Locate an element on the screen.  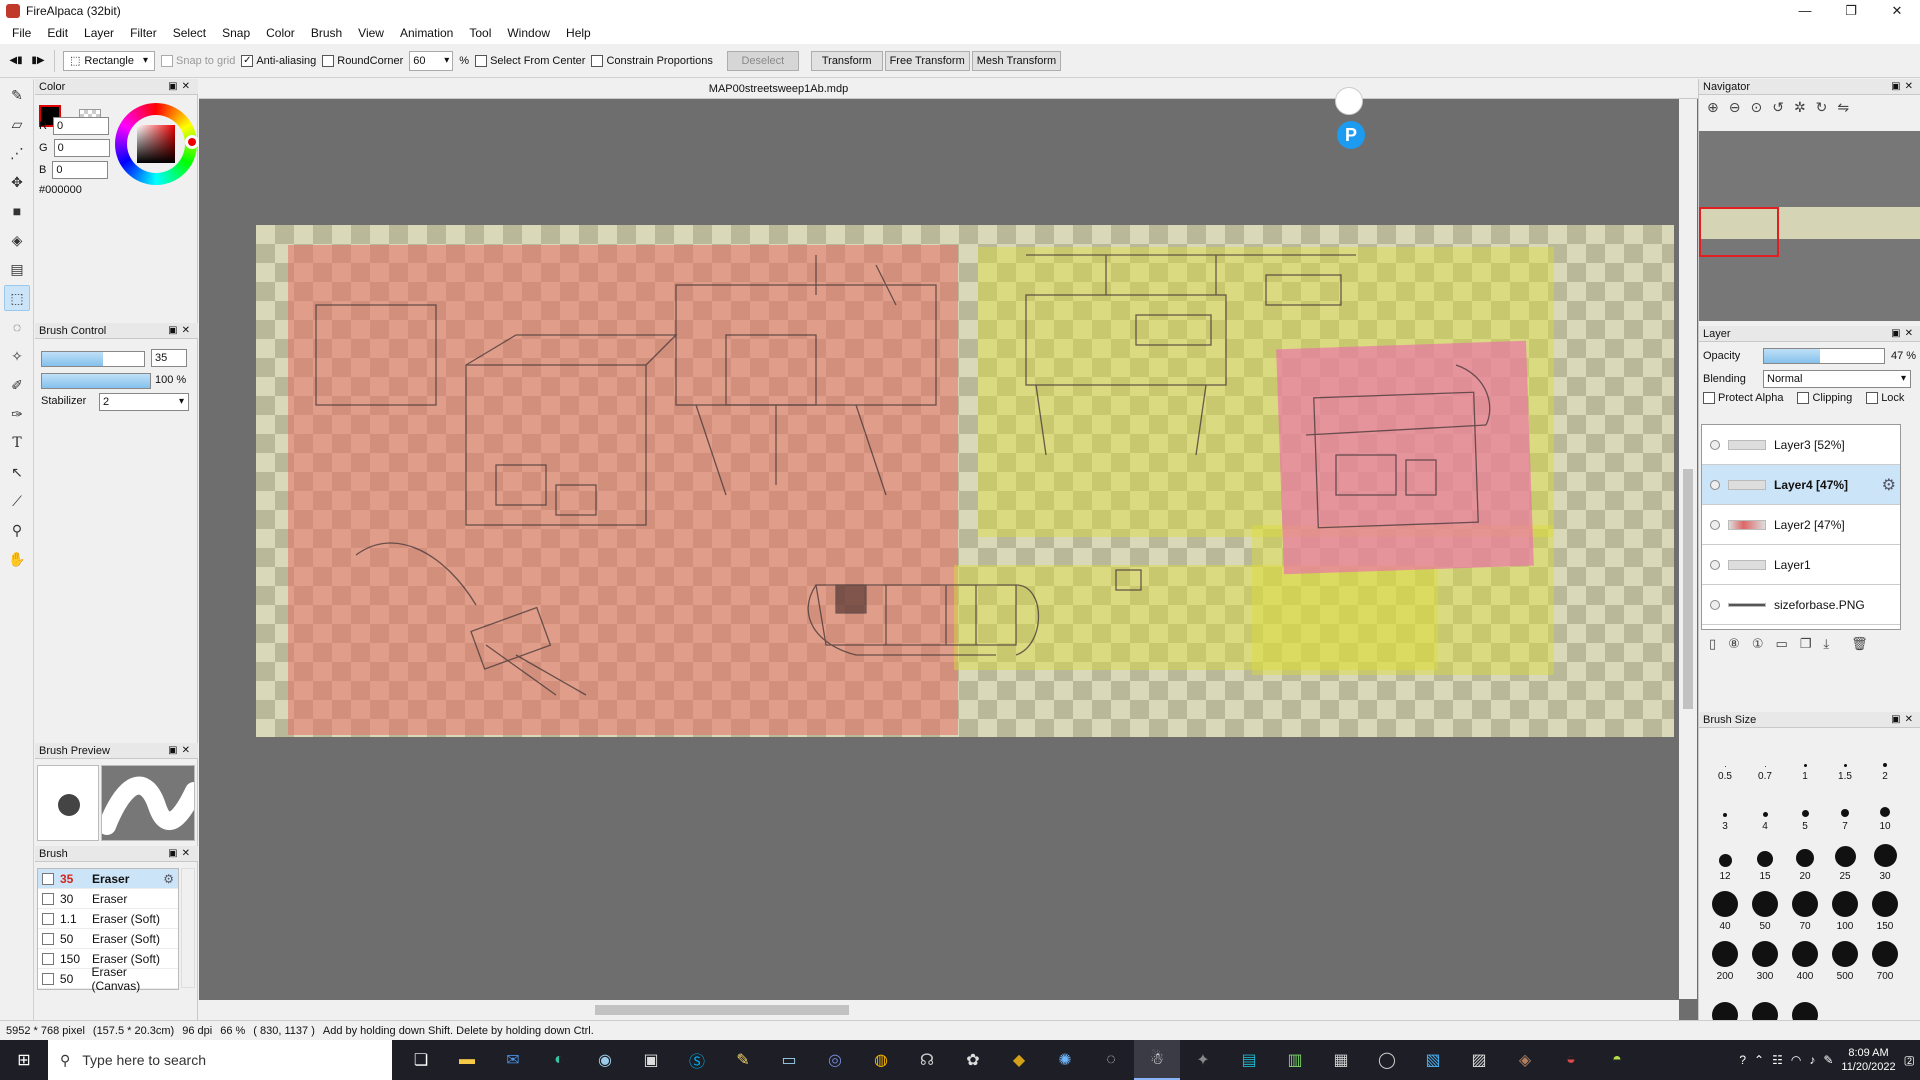
brush-size-option: 10 is located at coordinates (1885, 809).